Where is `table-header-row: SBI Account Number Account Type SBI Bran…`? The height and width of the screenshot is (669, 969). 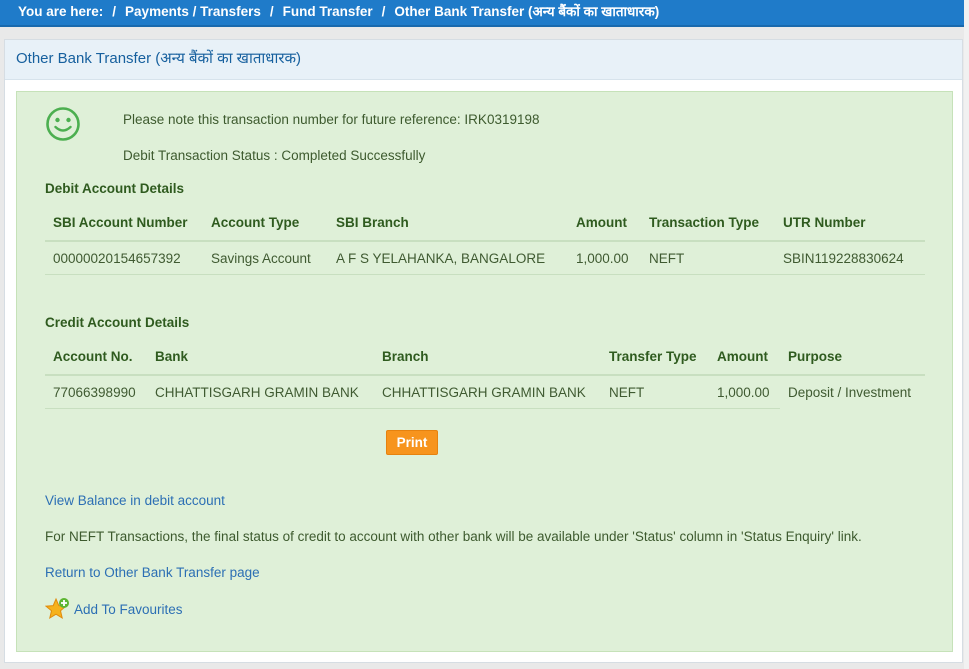
table-header-row: SBI Account Number Account Type SBI Bran… is located at coordinates (485, 223).